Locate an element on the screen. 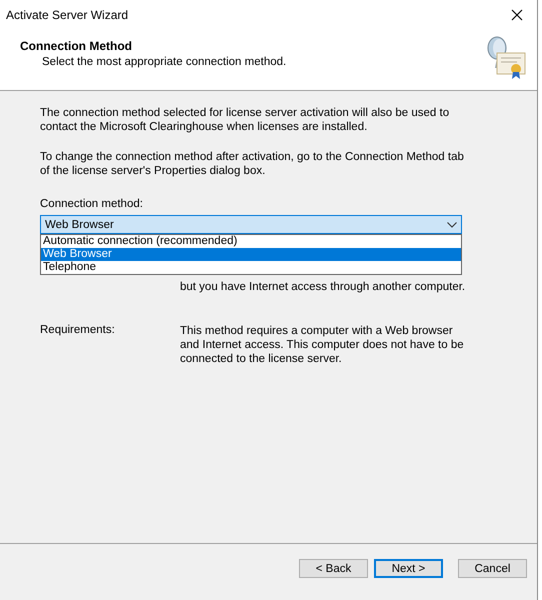  close-icon is located at coordinates (517, 15).